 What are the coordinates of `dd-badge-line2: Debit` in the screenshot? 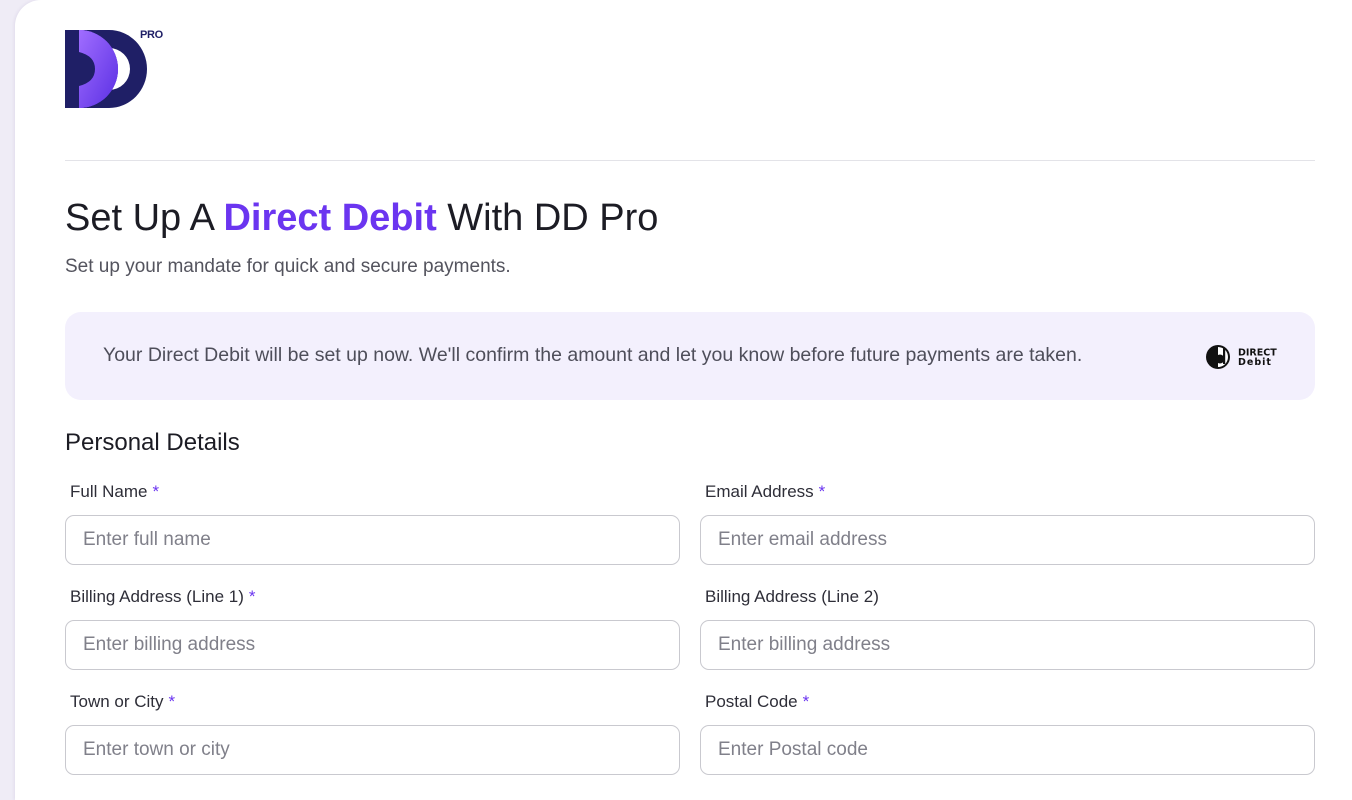 It's located at (1255, 362).